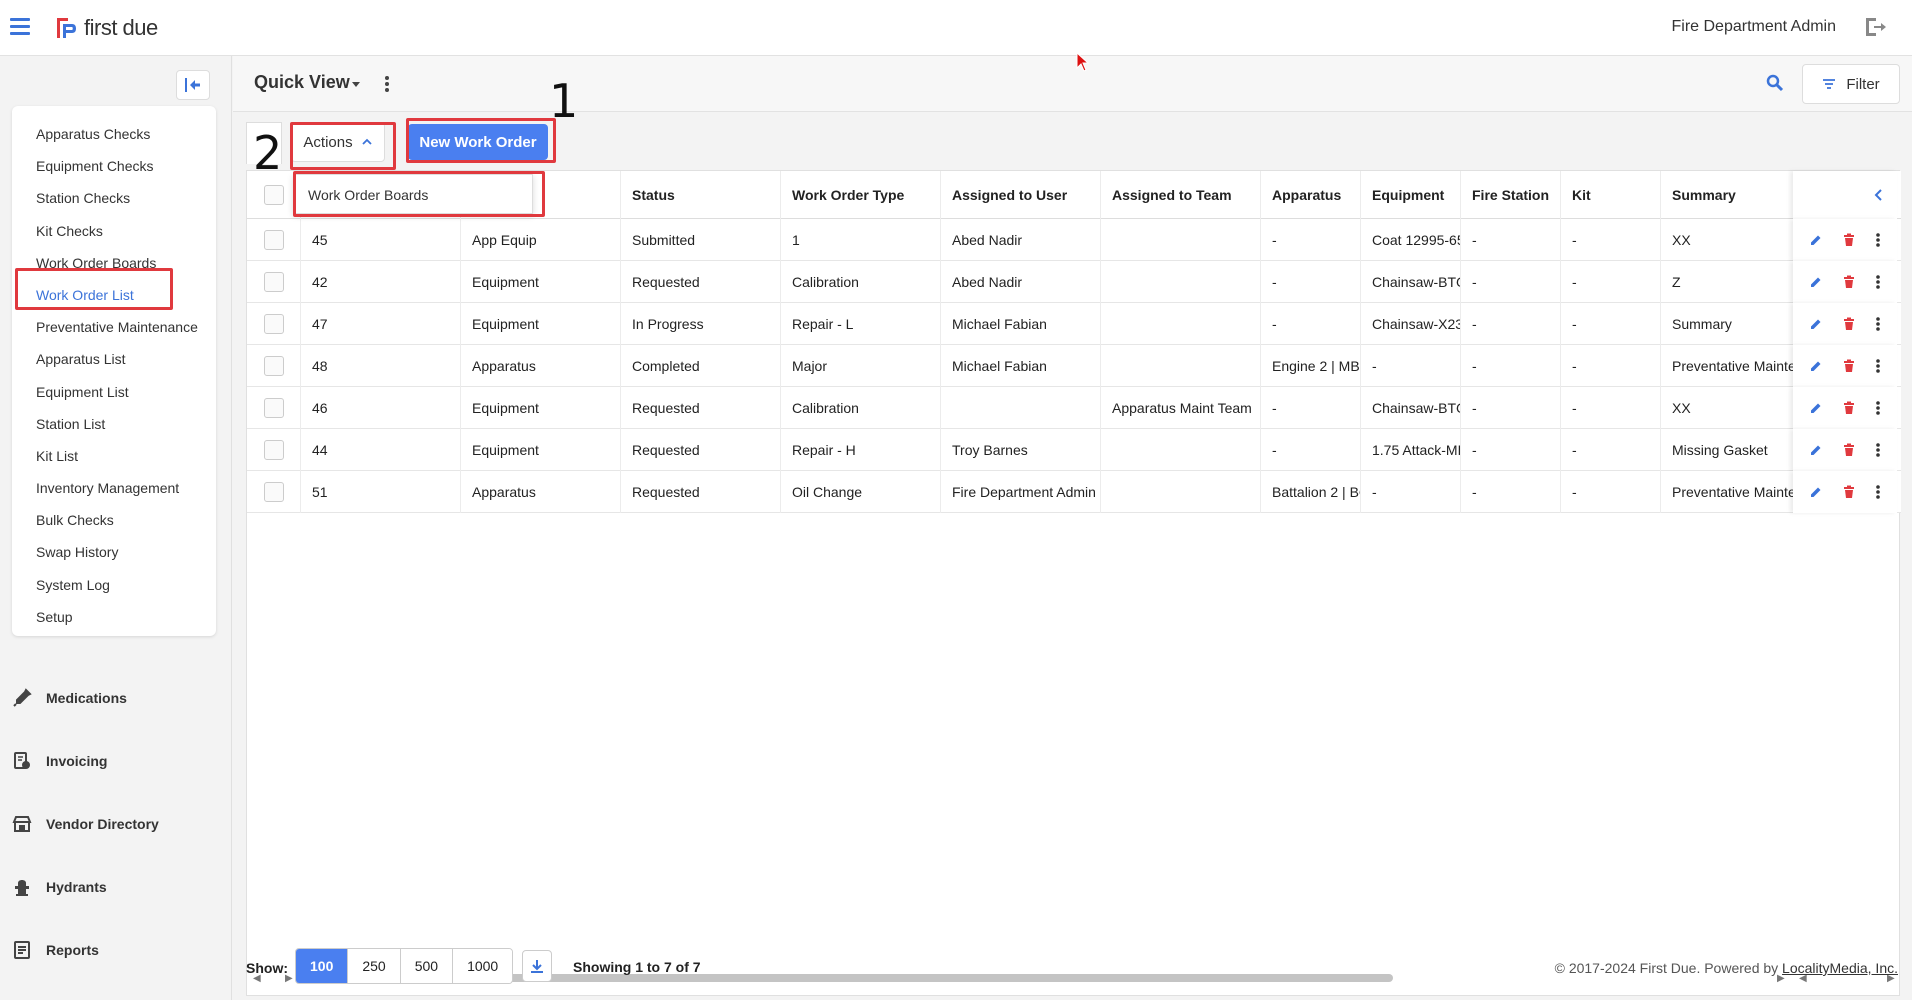 The height and width of the screenshot is (1000, 1912). What do you see at coordinates (20, 27) in the screenshot?
I see `hamburger-menu-icon` at bounding box center [20, 27].